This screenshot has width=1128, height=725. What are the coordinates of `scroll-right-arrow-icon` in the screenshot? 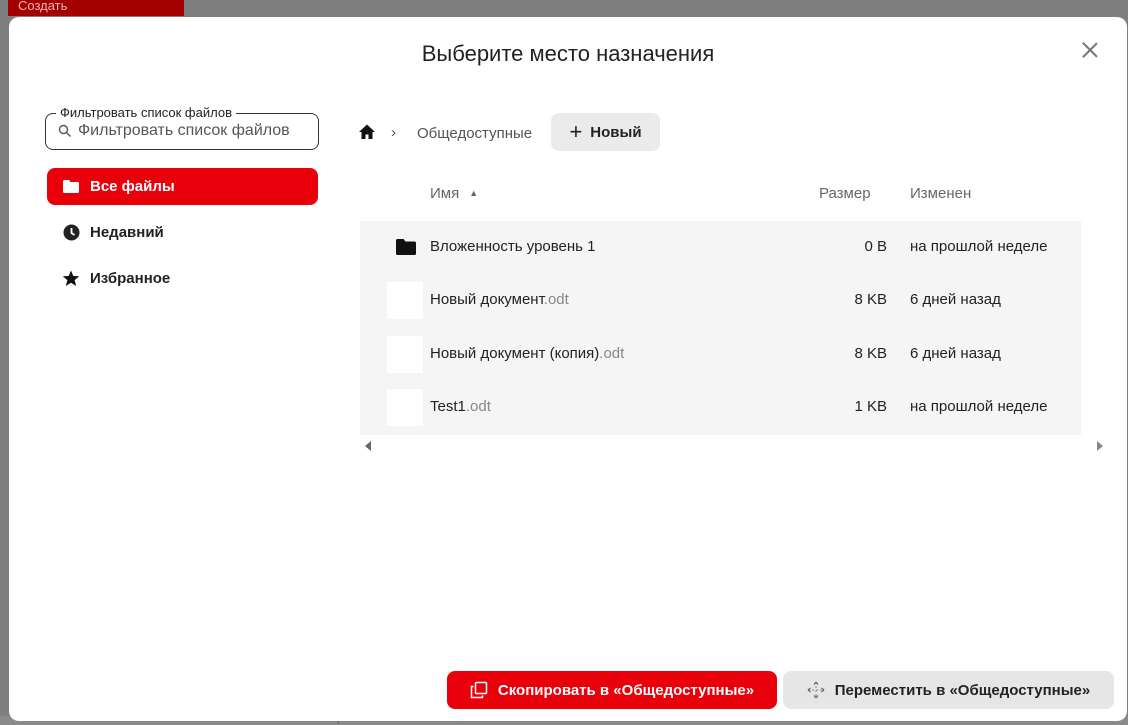 It's located at (1100, 446).